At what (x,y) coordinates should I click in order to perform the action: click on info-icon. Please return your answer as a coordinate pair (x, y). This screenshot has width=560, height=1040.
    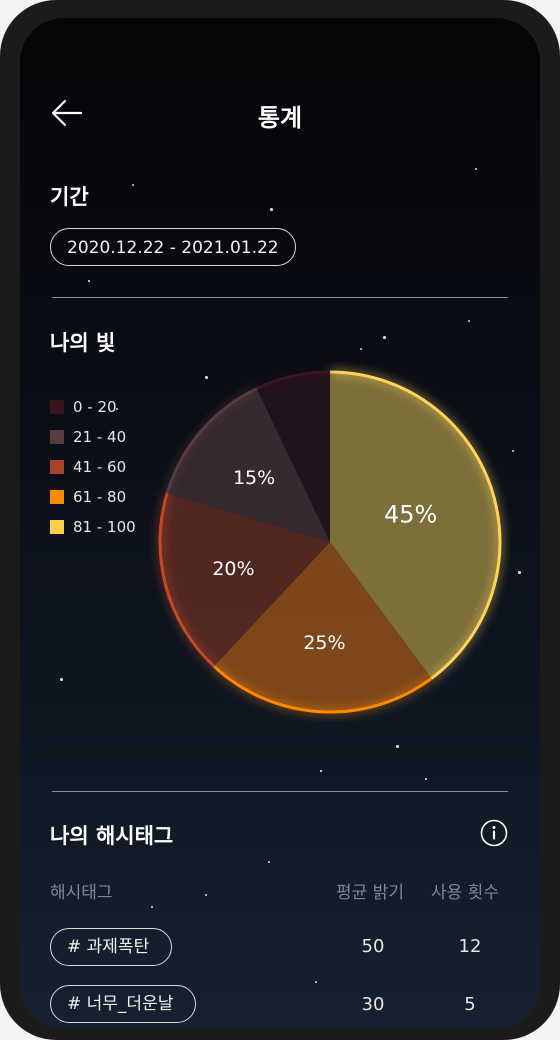
    Looking at the image, I should click on (494, 833).